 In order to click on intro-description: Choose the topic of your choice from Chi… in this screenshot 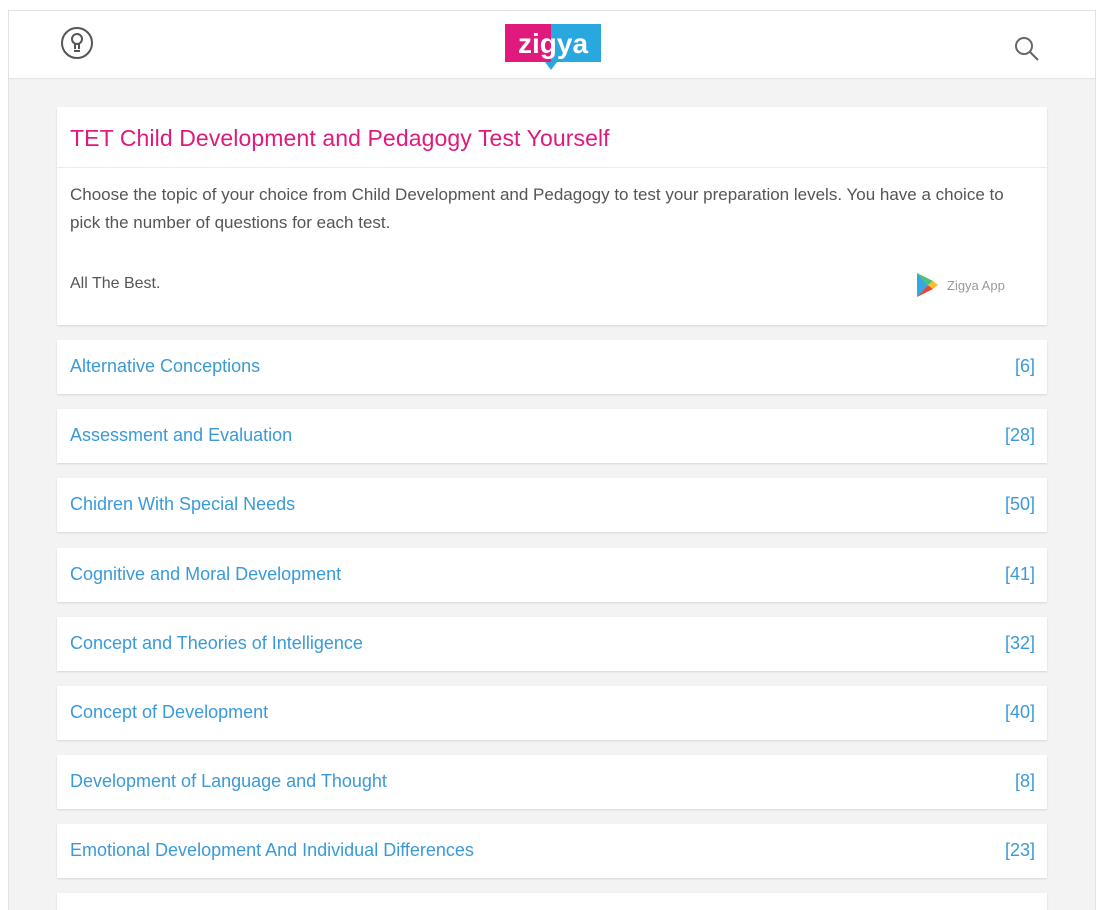, I will do `click(537, 208)`.